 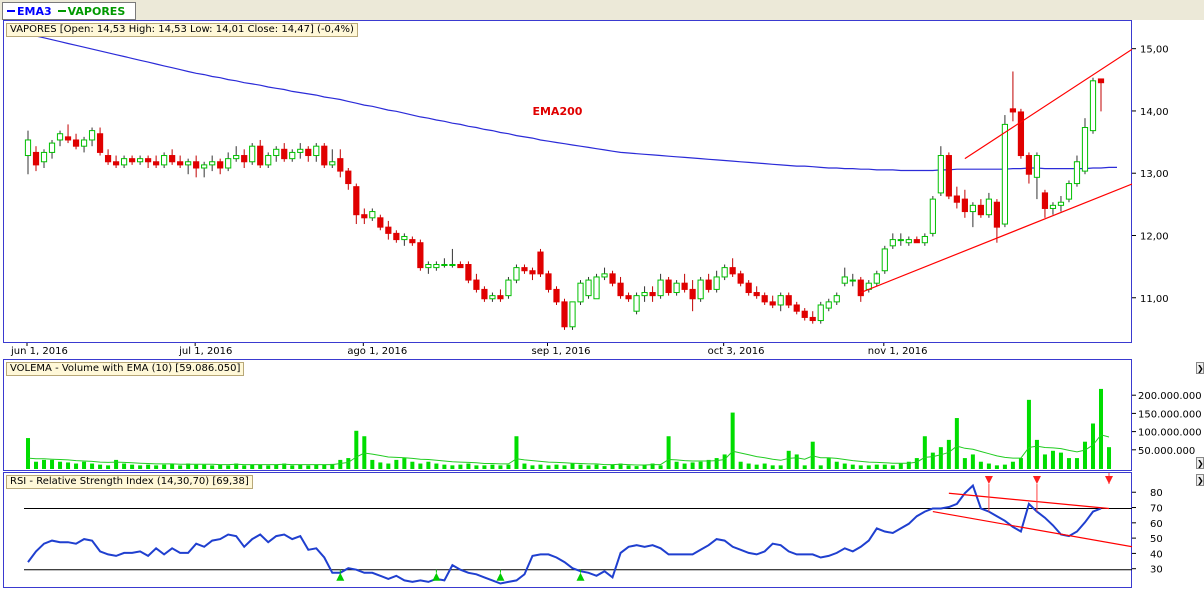 I want to click on volume-scroll-up-button: ❯, so click(x=1200, y=368).